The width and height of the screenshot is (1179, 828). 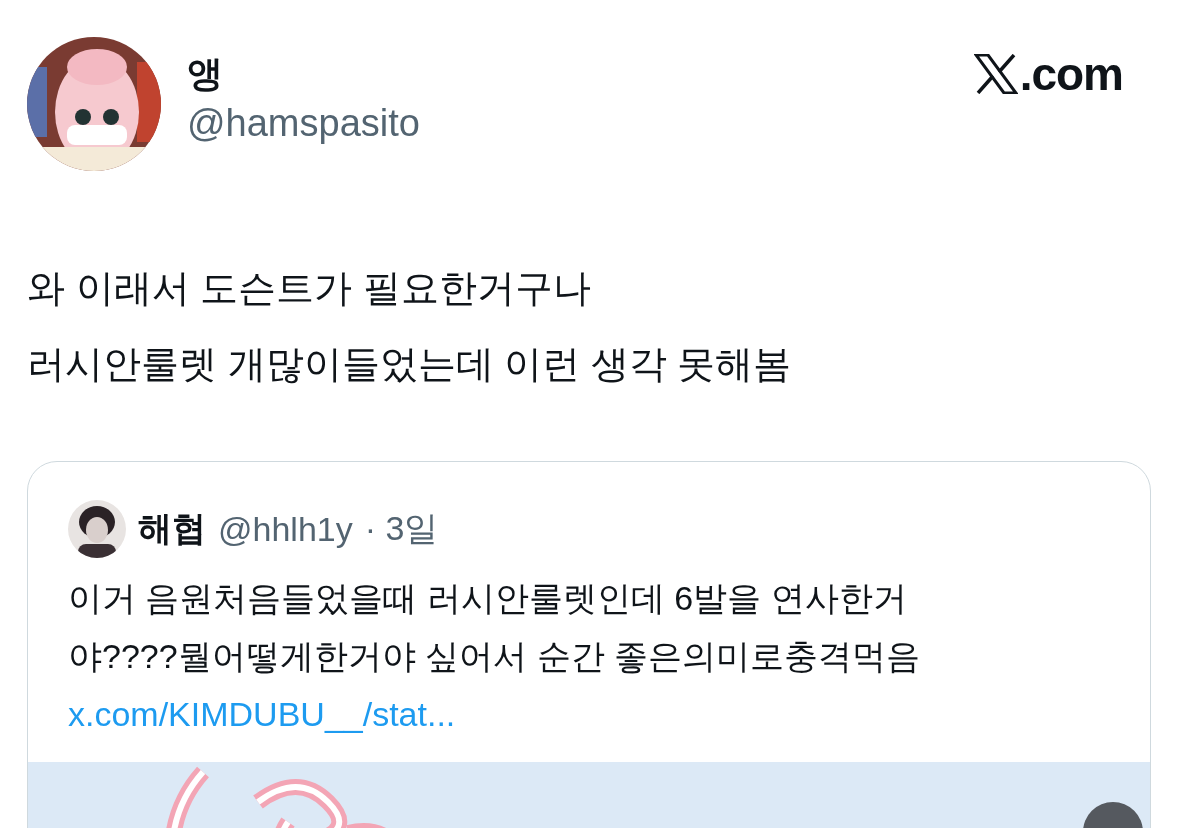 I want to click on brand-text: .com, so click(x=1071, y=74).